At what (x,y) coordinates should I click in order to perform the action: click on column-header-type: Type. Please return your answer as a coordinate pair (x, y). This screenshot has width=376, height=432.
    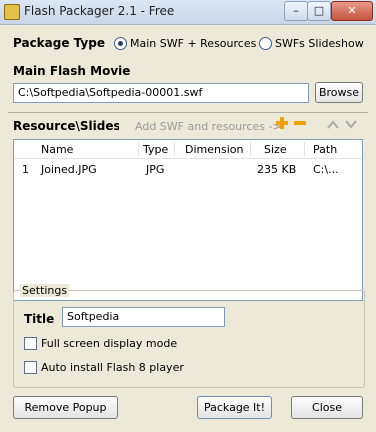
    Looking at the image, I should click on (155, 149).